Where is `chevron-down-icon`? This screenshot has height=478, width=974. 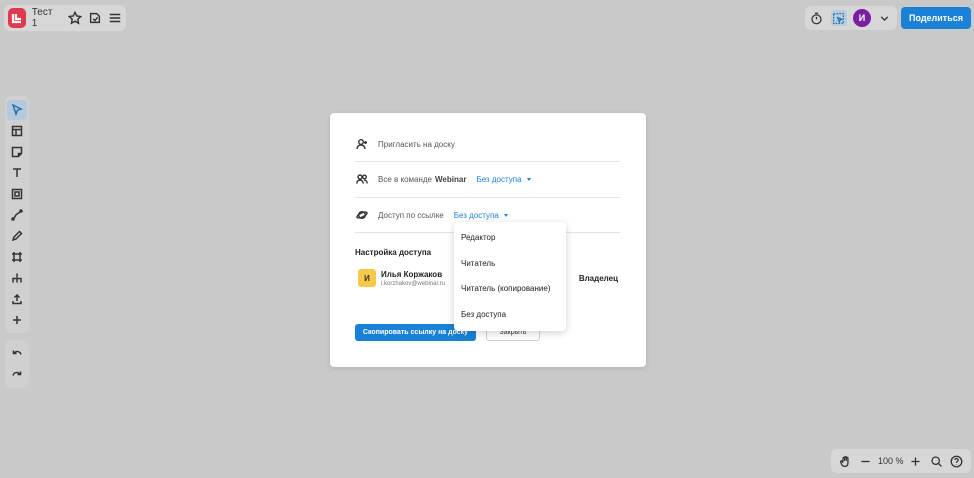 chevron-down-icon is located at coordinates (885, 18).